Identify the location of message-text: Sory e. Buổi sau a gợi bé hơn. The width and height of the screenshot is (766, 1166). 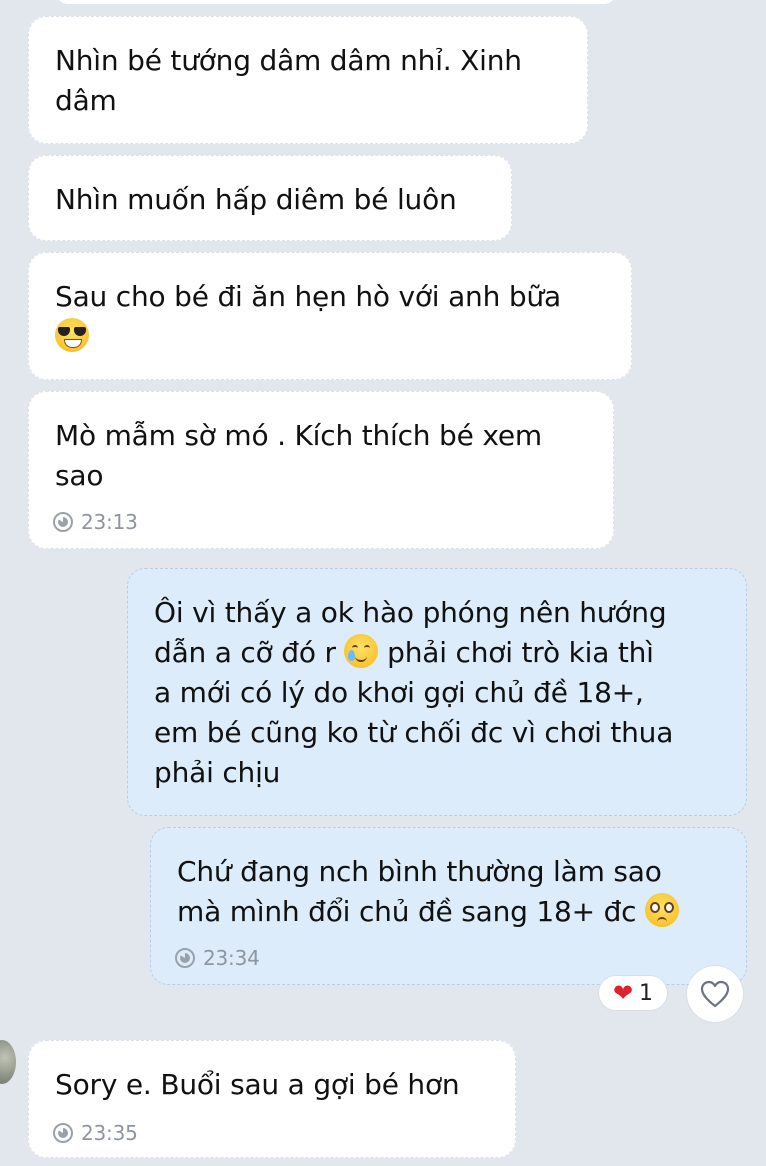
(257, 1084).